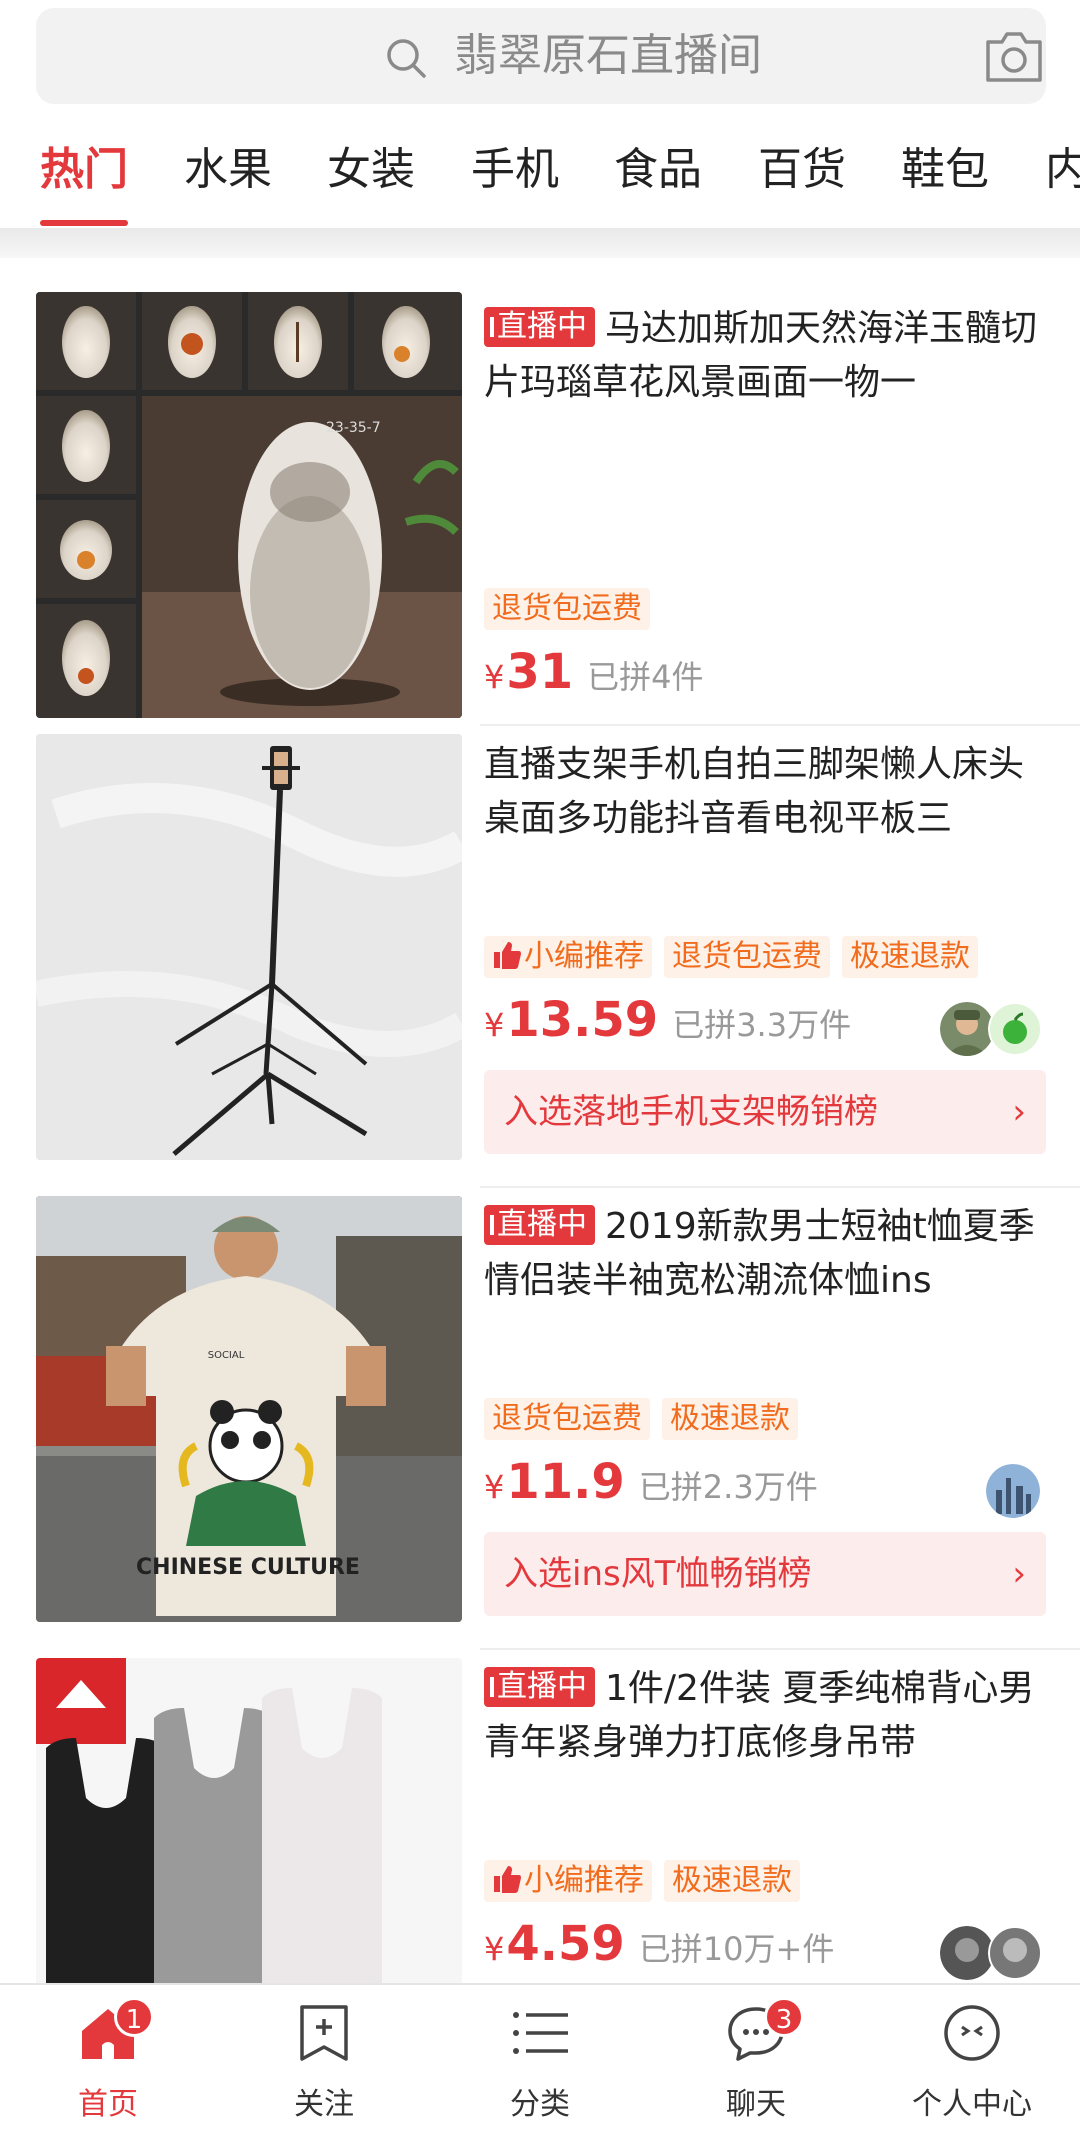 The image size is (1080, 2138). I want to click on image-text: CHINESE CULTURE, so click(248, 1567).